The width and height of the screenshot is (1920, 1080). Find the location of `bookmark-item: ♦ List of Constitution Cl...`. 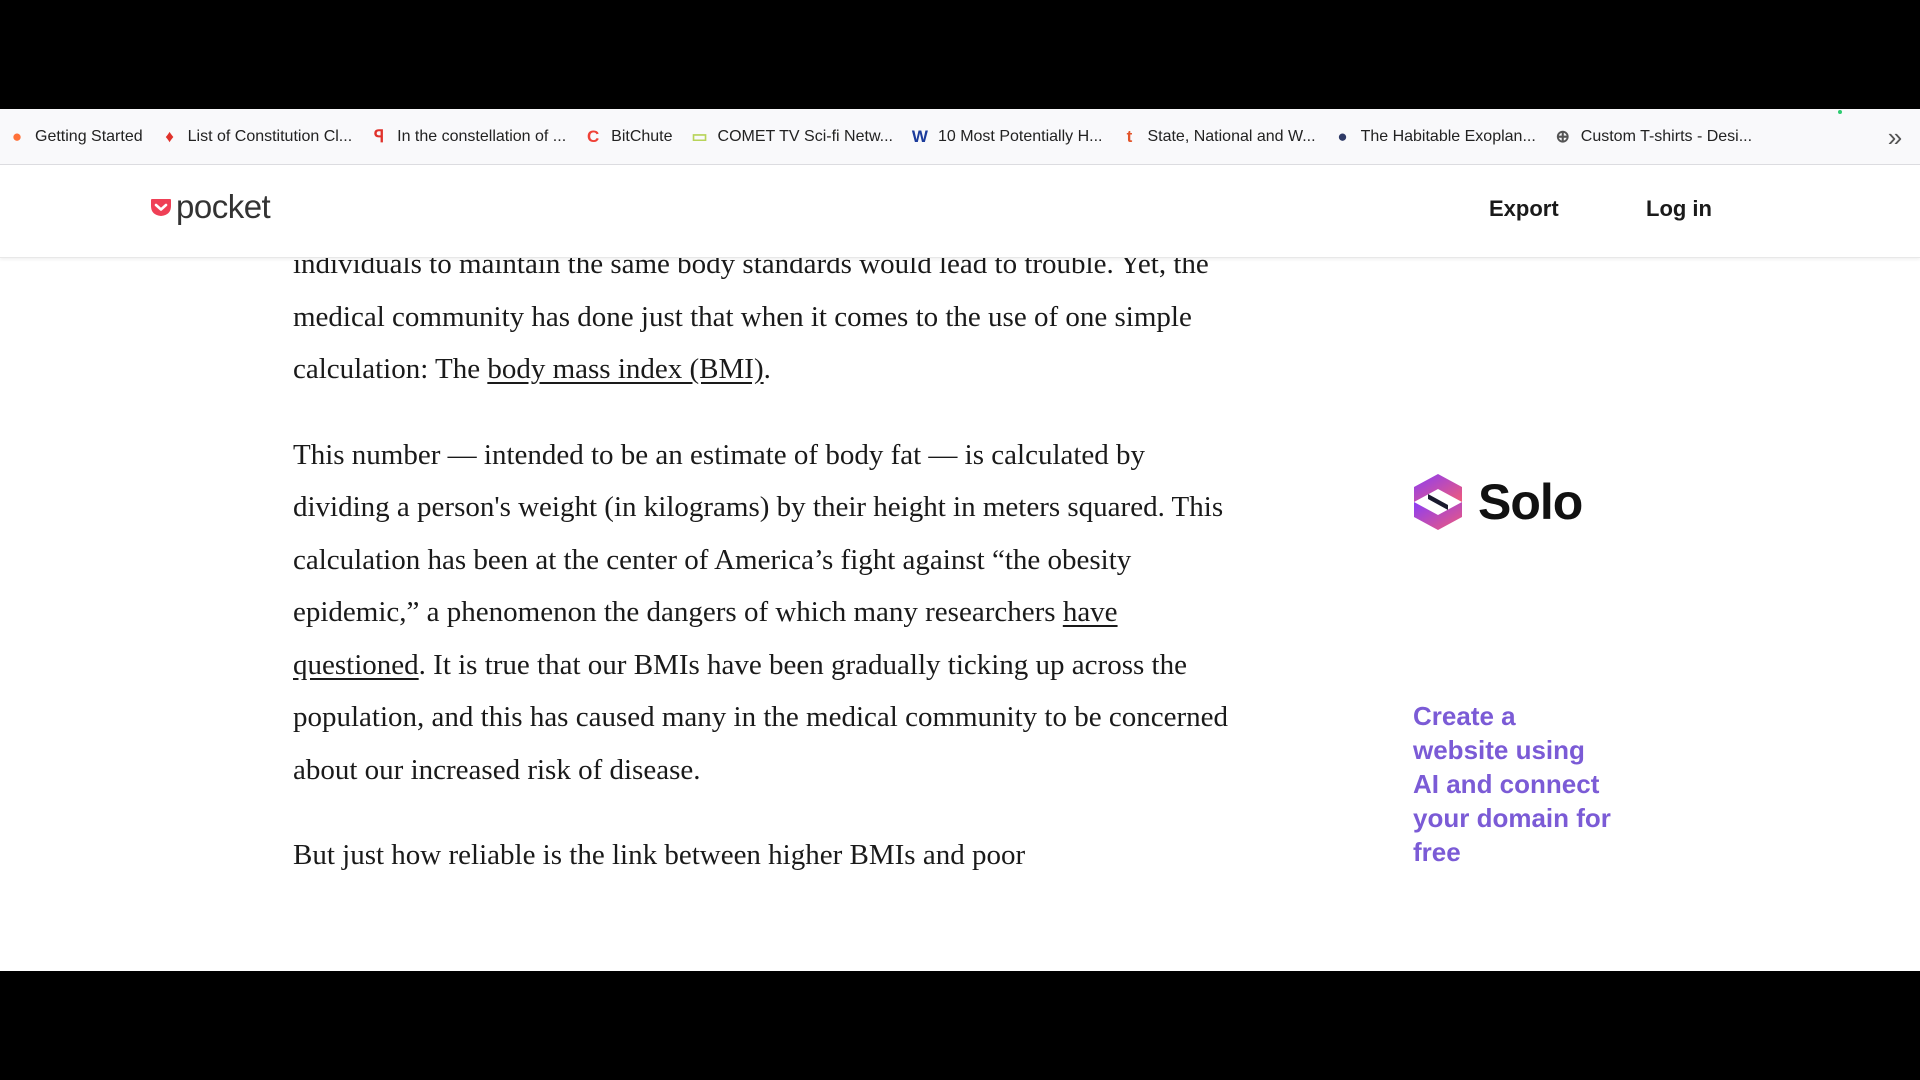

bookmark-item: ♦ List of Constitution Cl... is located at coordinates (260, 137).